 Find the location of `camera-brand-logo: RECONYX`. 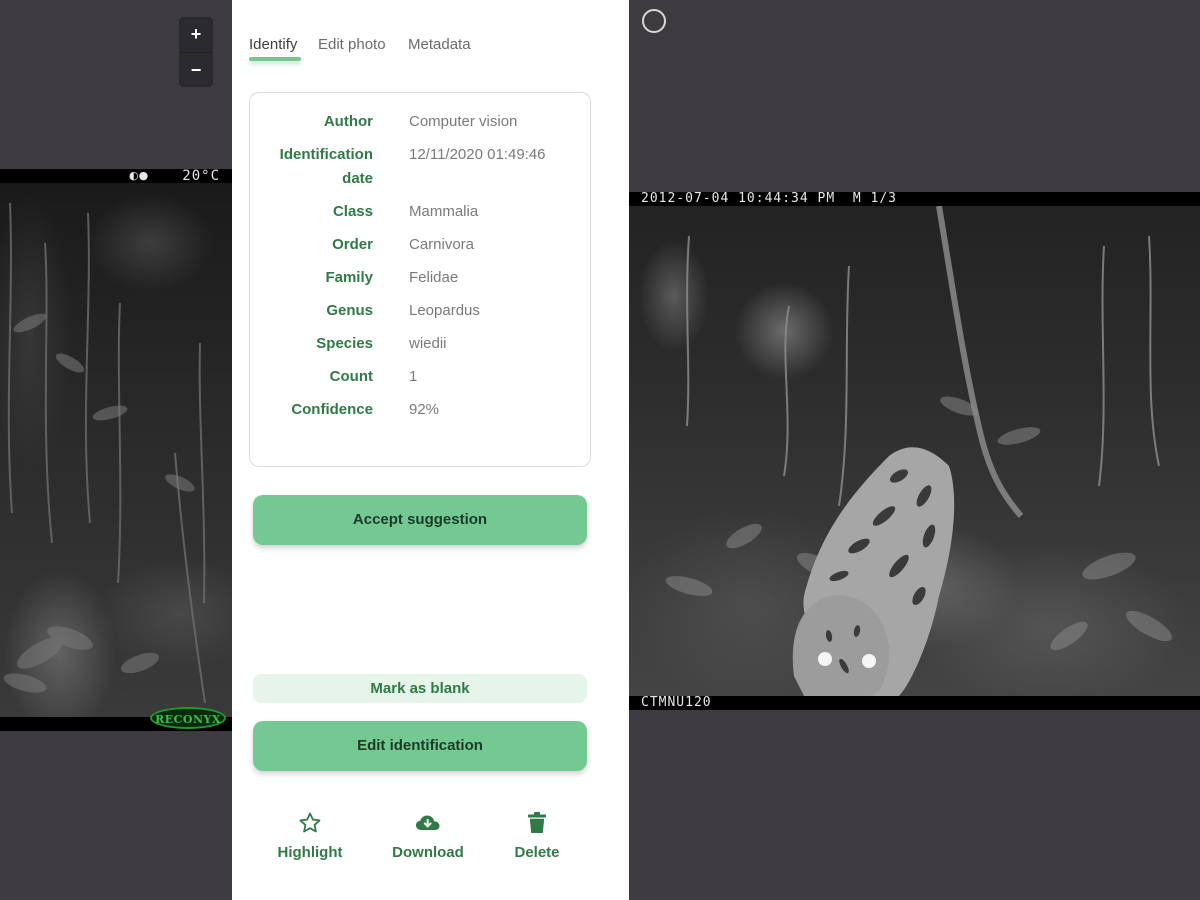

camera-brand-logo: RECONYX is located at coordinates (188, 718).